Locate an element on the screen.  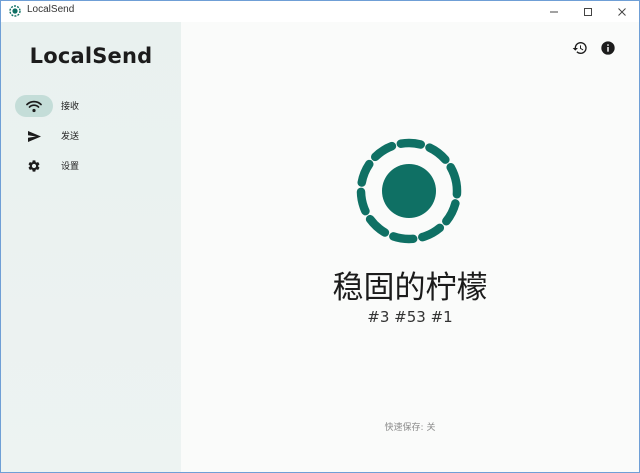
sidebar-item-label: 接收 is located at coordinates (70, 107).